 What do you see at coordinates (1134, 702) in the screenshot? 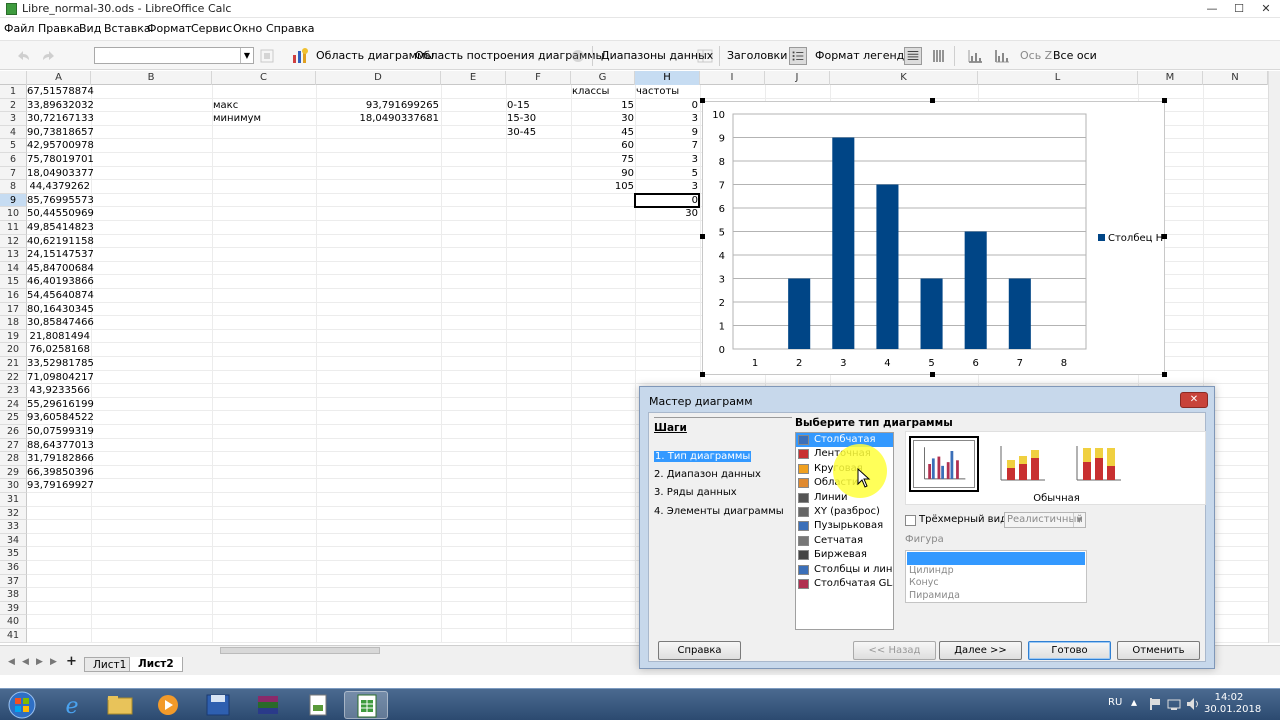
I see `tray-expand-icon: ▴` at bounding box center [1134, 702].